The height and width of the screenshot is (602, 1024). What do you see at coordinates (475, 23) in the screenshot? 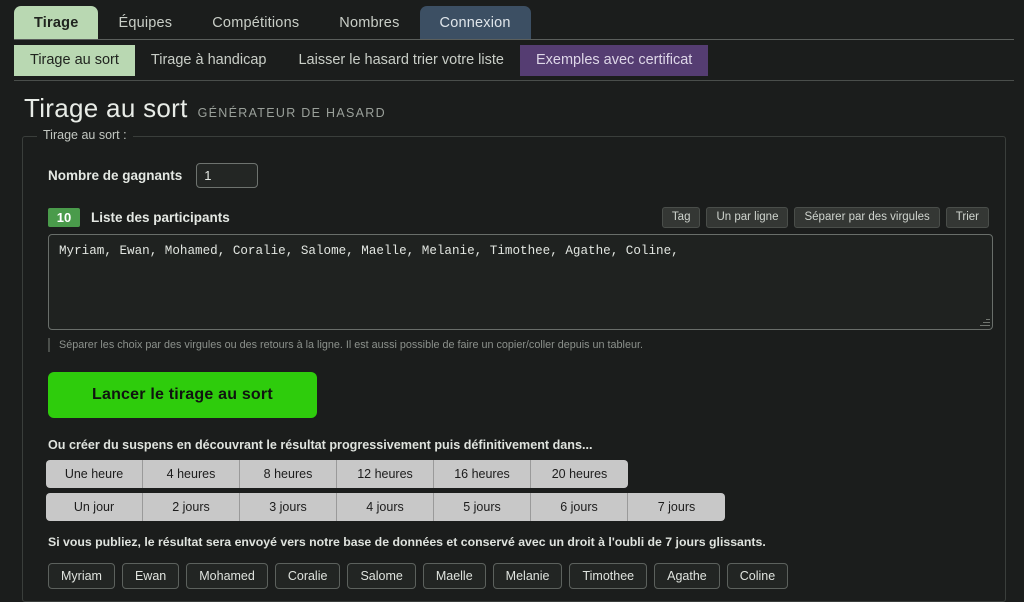
I see `nav-tab-connexion: Connexion` at bounding box center [475, 23].